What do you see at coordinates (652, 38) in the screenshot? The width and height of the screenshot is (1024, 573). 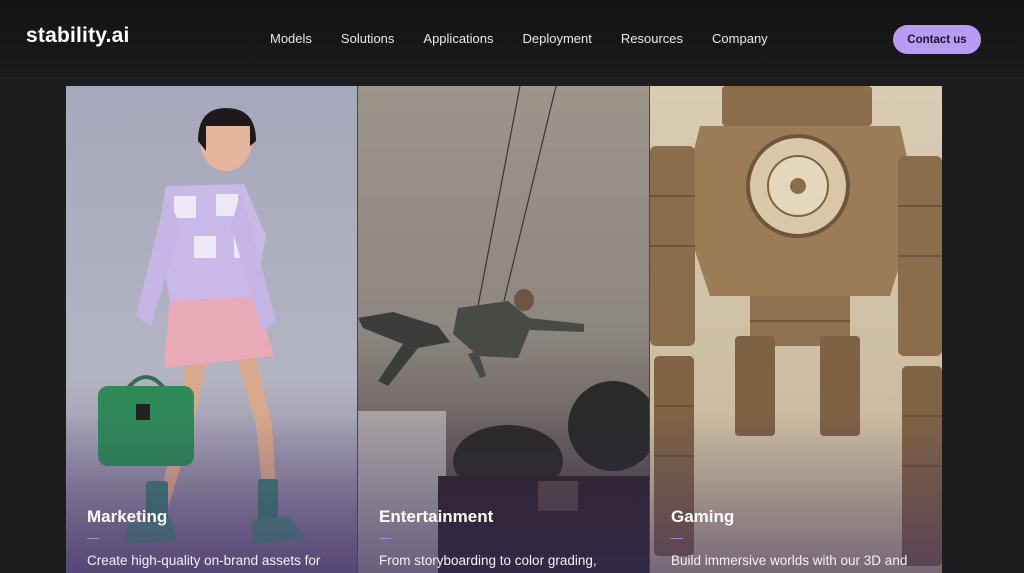 I see `nav-item-resources: Resources` at bounding box center [652, 38].